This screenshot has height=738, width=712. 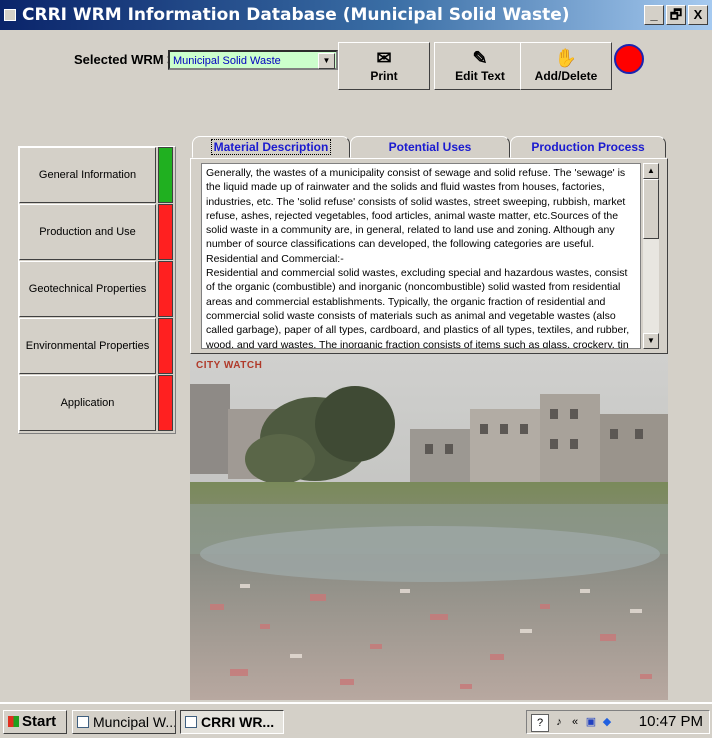 I want to click on description-heading: Residential and Commercial:-, so click(x=275, y=258).